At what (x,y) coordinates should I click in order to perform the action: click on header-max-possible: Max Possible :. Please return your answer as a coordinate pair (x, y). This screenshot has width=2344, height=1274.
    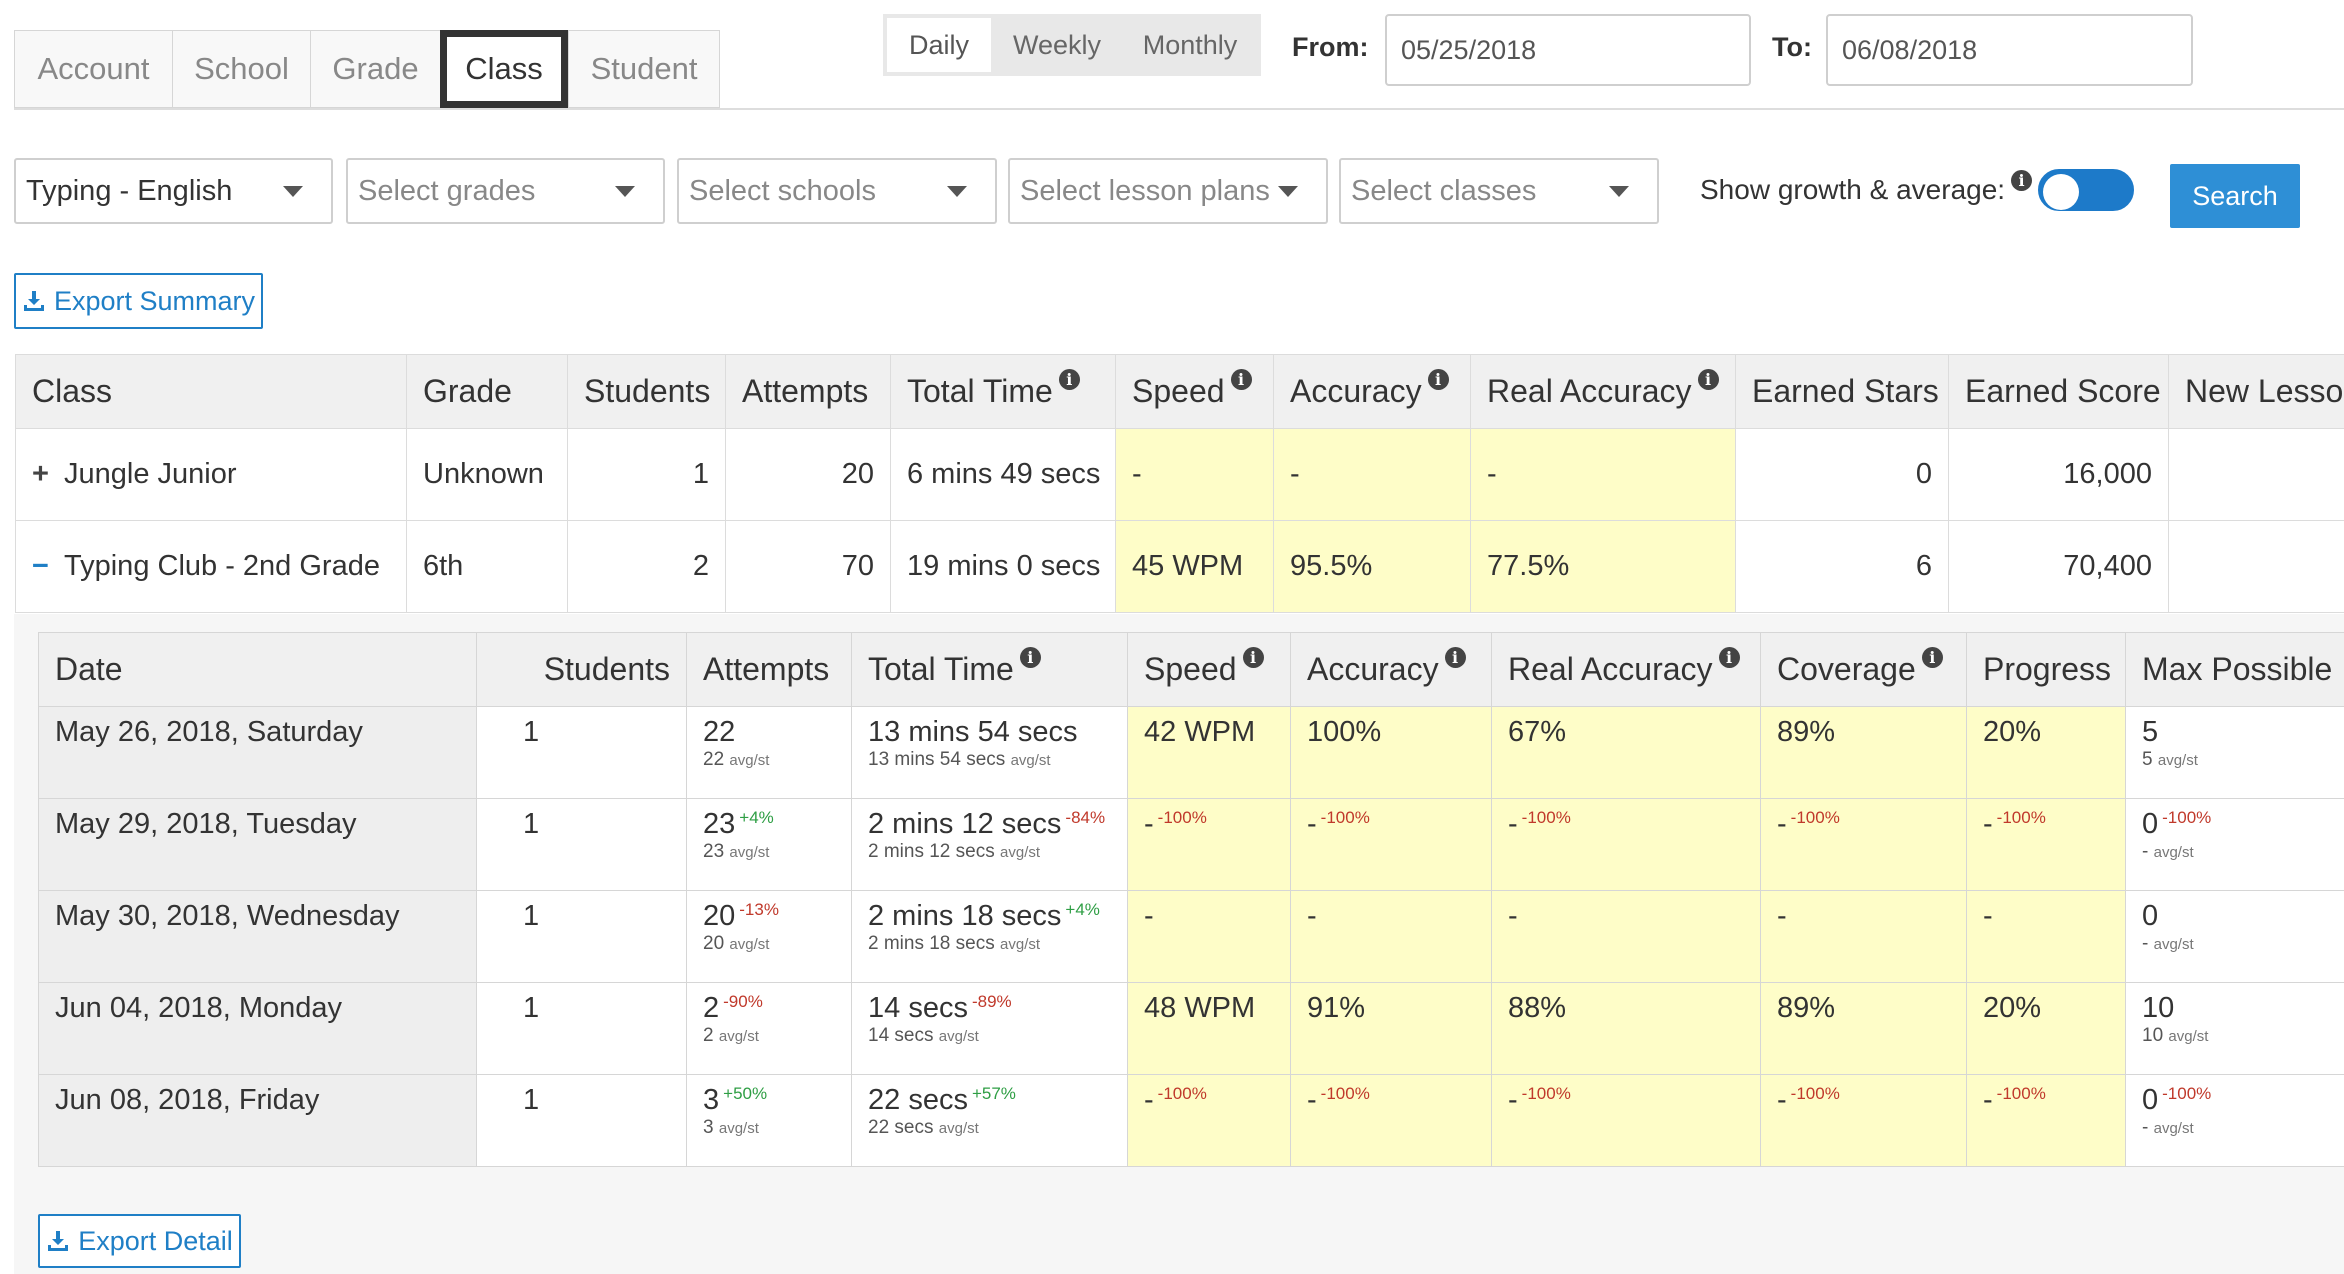
    Looking at the image, I should click on (2234, 669).